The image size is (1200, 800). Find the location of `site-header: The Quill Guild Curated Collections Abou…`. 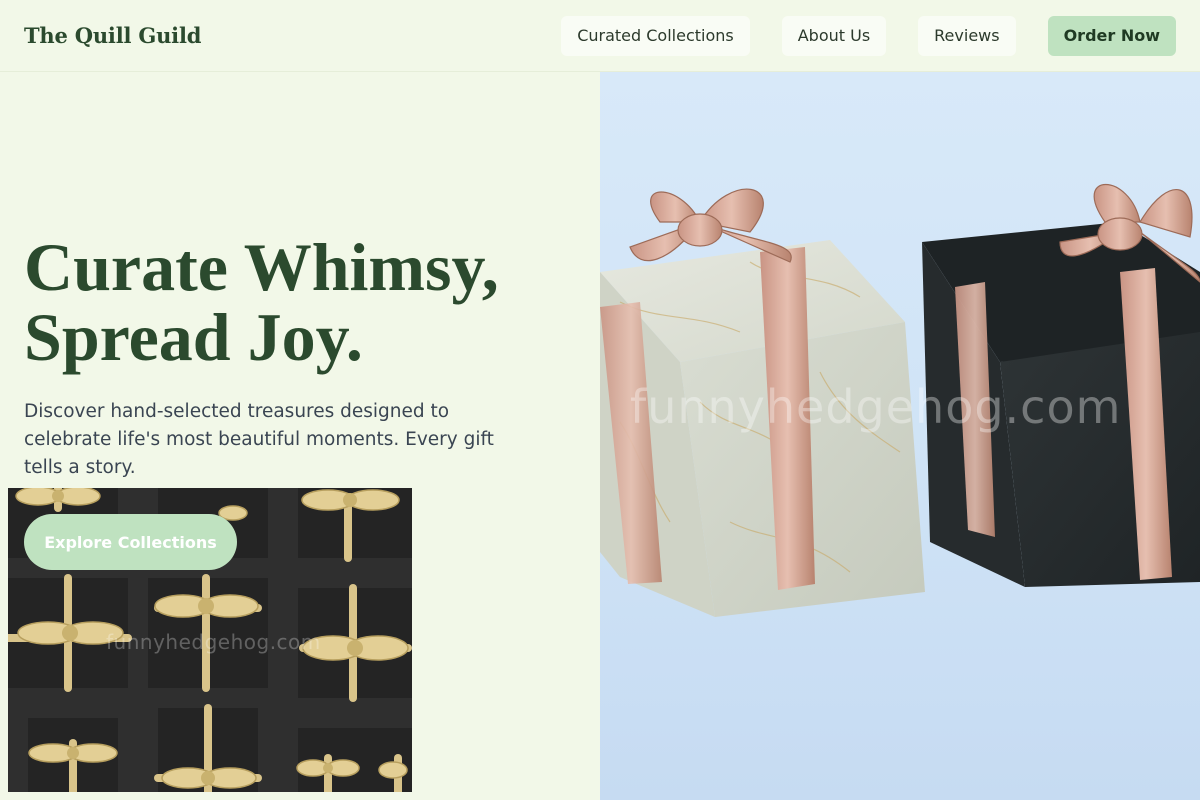

site-header: The Quill Guild Curated Collections Abou… is located at coordinates (600, 36).